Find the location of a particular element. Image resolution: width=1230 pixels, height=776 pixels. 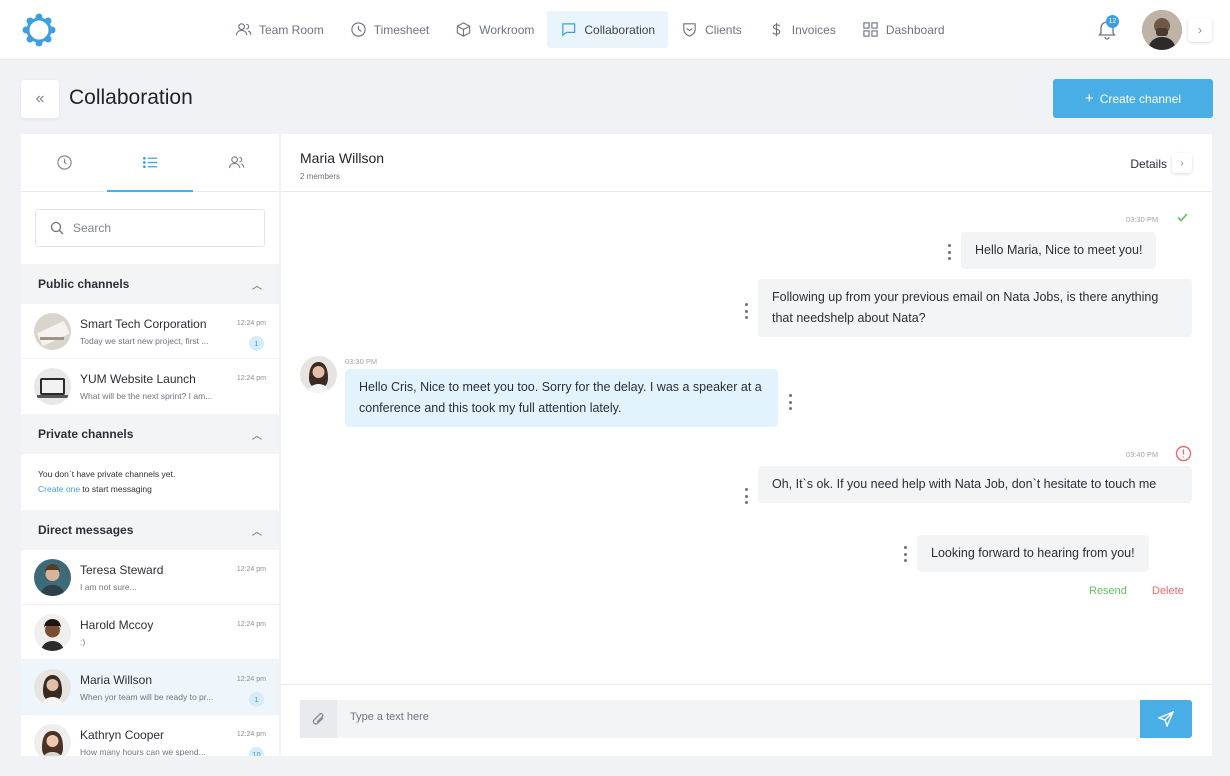

private-channels-header: Private channels ︿ is located at coordinates (150, 434).